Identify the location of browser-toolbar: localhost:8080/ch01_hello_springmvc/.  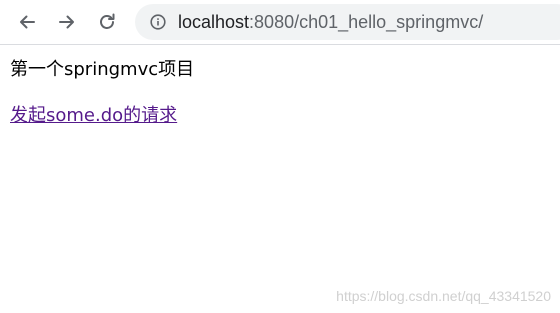
(280, 22).